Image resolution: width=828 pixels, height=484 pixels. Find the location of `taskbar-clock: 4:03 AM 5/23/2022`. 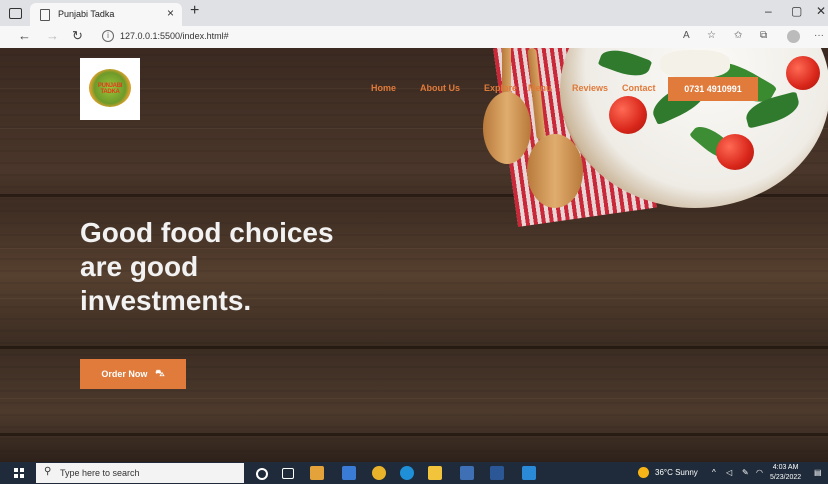

taskbar-clock: 4:03 AM 5/23/2022 is located at coordinates (785, 473).